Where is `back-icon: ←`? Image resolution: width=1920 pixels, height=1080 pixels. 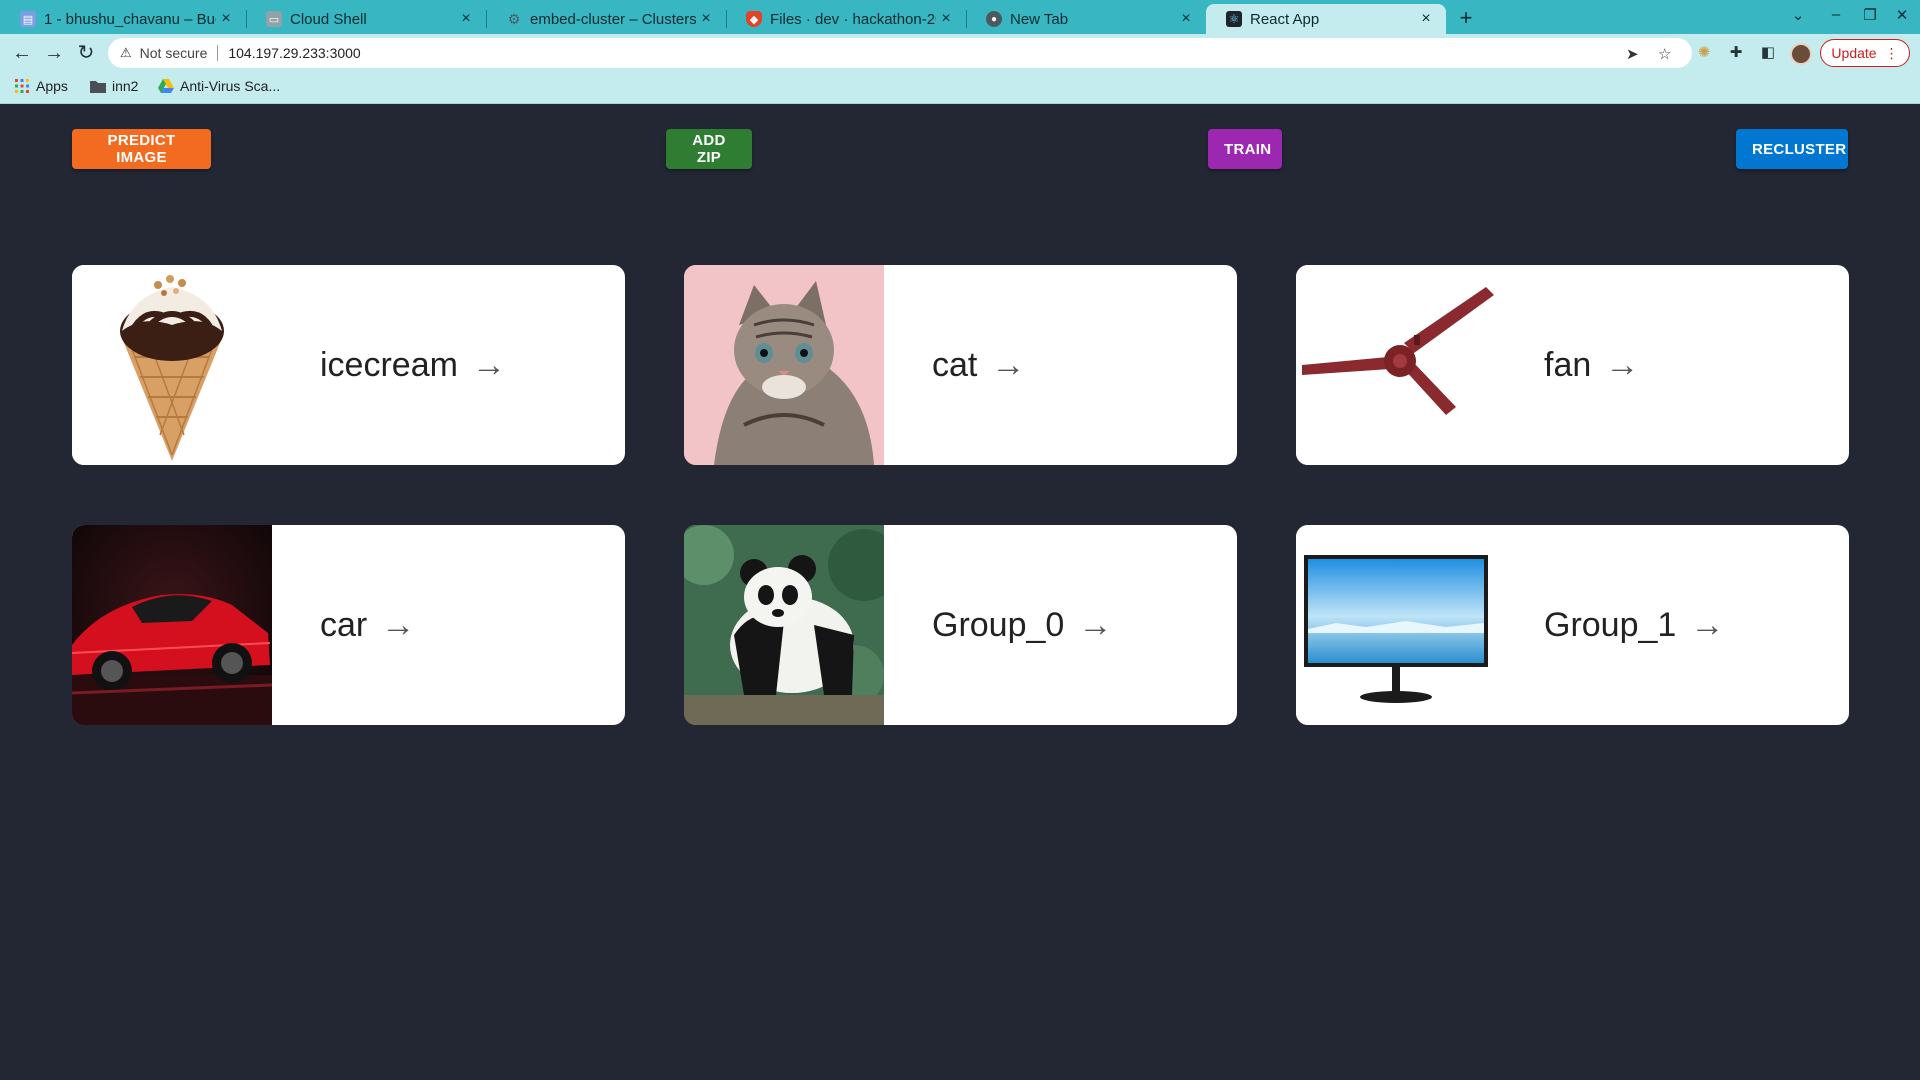 back-icon: ← is located at coordinates (22, 53).